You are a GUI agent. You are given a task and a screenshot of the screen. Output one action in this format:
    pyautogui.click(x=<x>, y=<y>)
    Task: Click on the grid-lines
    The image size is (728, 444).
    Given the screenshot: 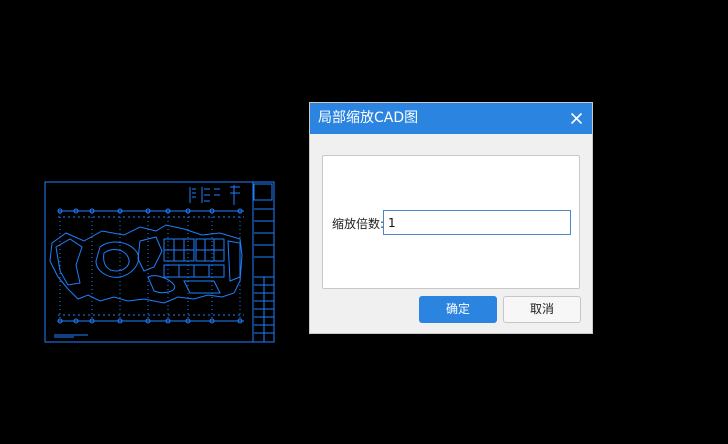 What is the action you would take?
    pyautogui.click(x=150, y=266)
    